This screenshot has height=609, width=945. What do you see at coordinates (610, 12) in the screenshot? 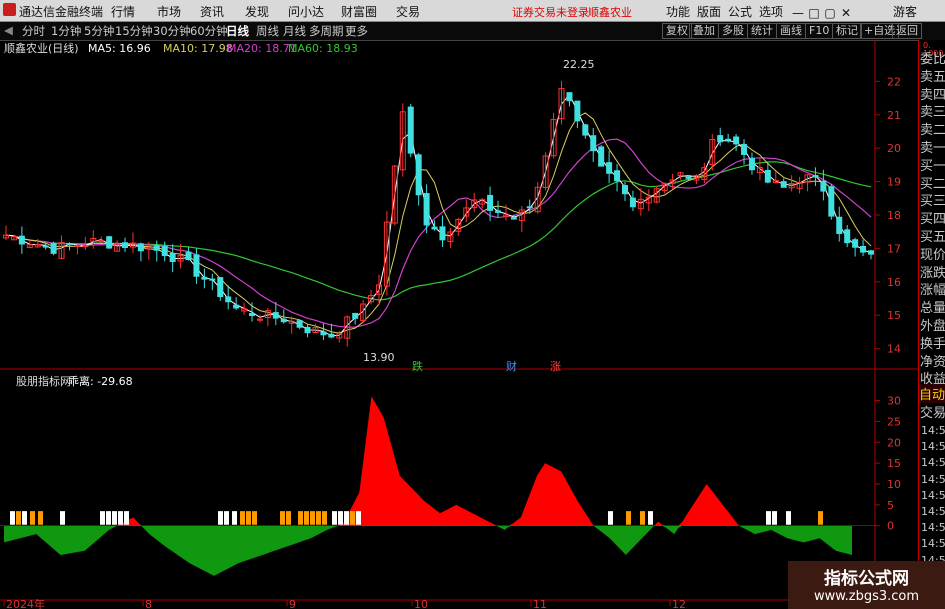
I see `current-stock-name: 顺鑫农业` at bounding box center [610, 12].